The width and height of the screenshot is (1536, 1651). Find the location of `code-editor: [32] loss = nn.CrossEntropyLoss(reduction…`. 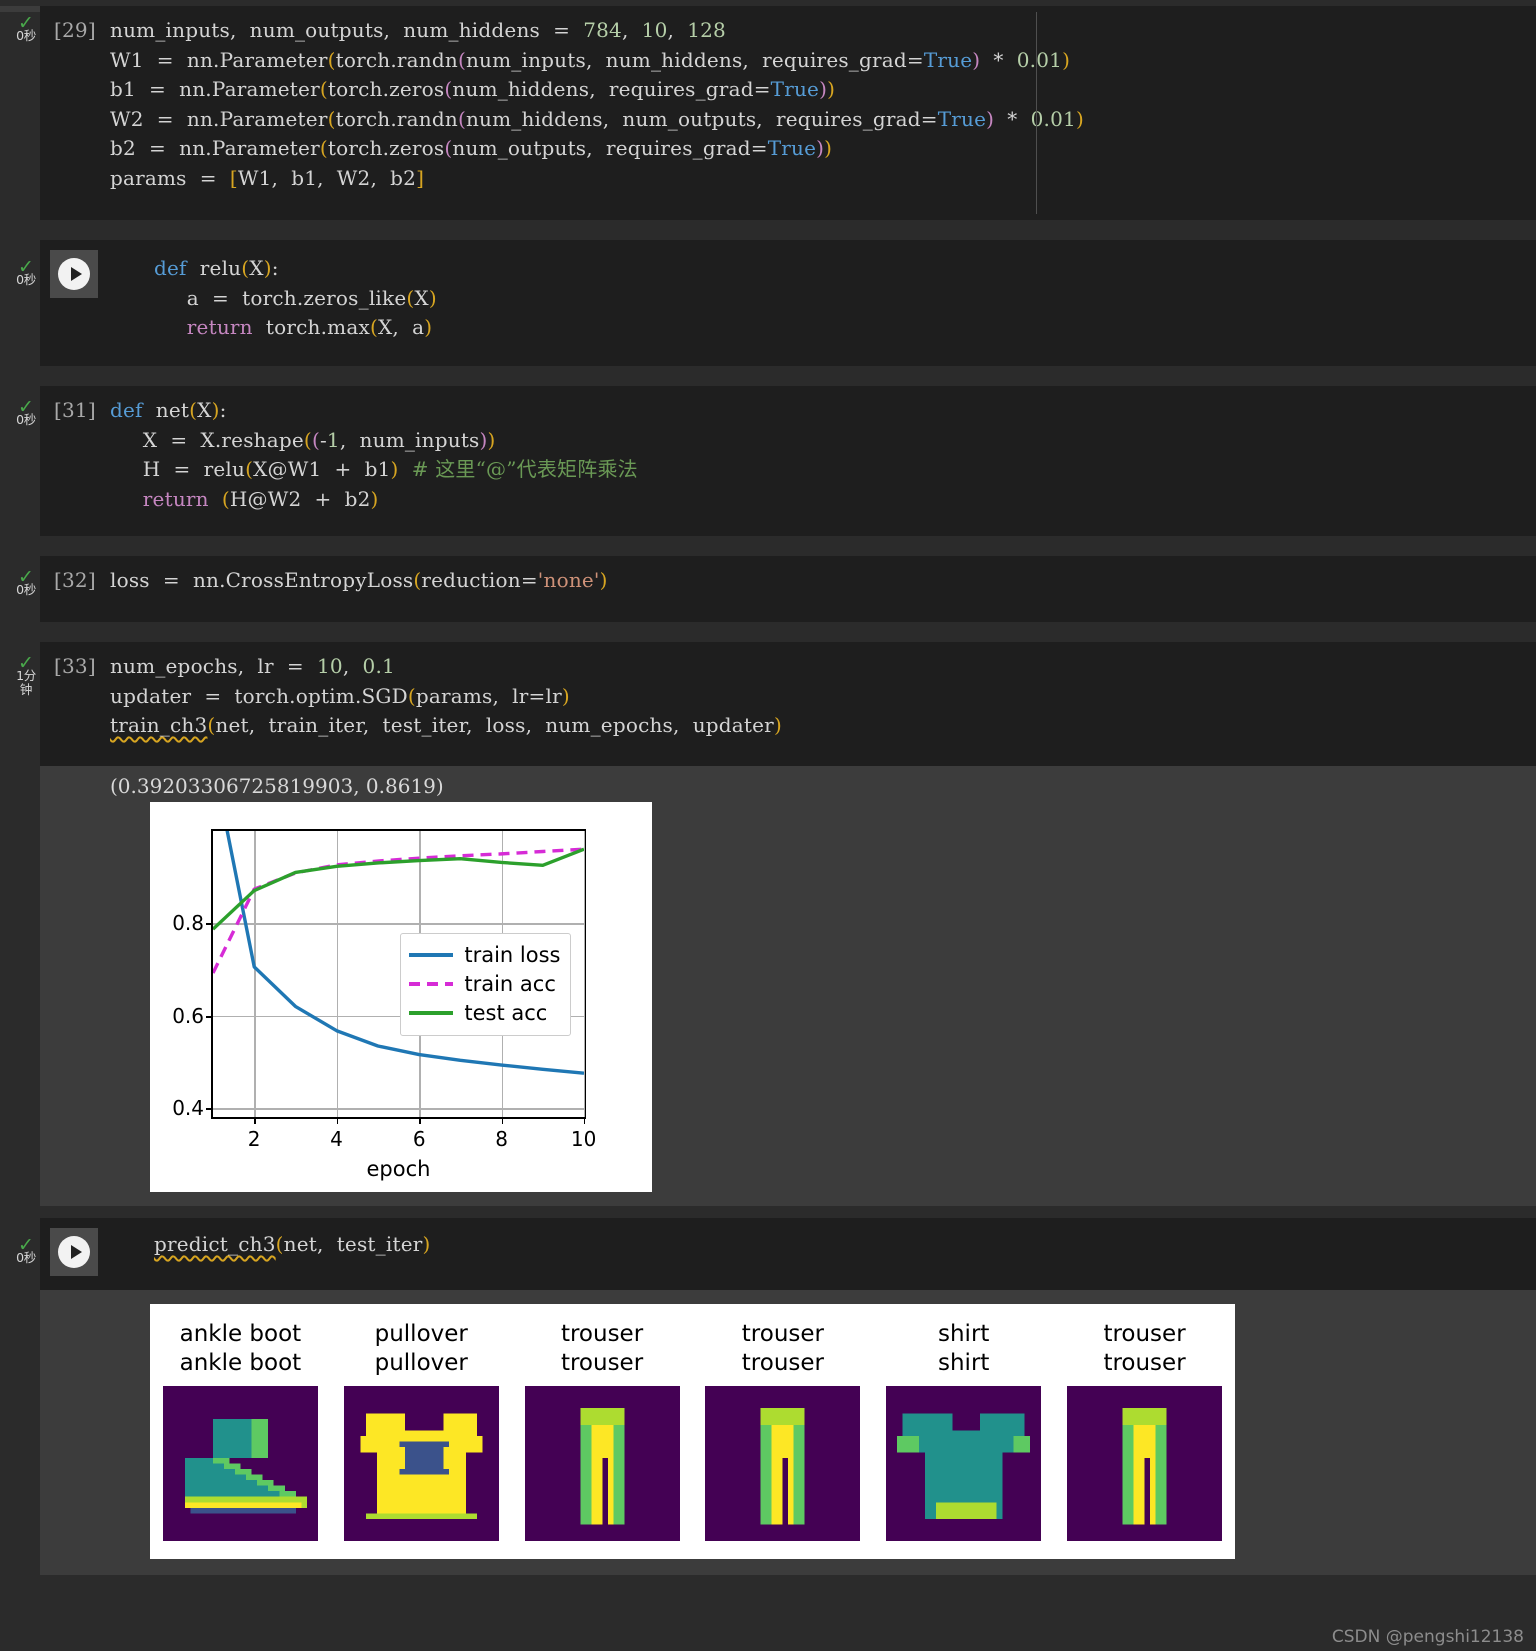

code-editor: [32] loss = nn.CrossEntropyLoss(reduction… is located at coordinates (788, 589).